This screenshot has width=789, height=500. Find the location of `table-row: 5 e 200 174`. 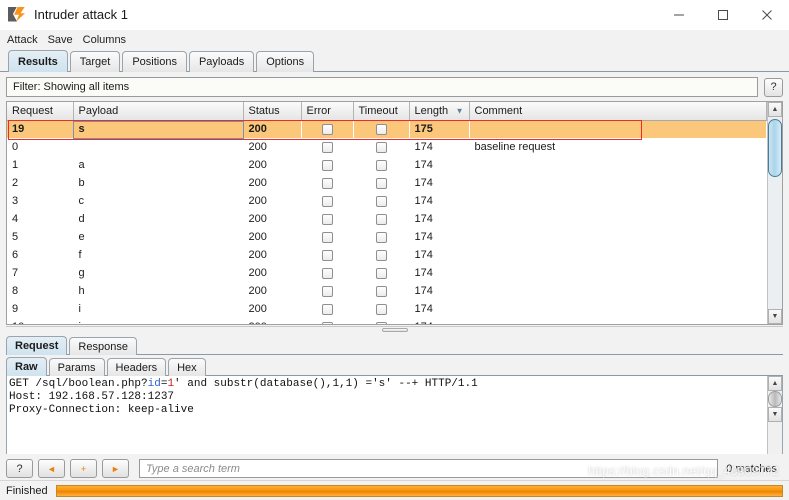

table-row: 5 e 200 174 is located at coordinates (387, 237).